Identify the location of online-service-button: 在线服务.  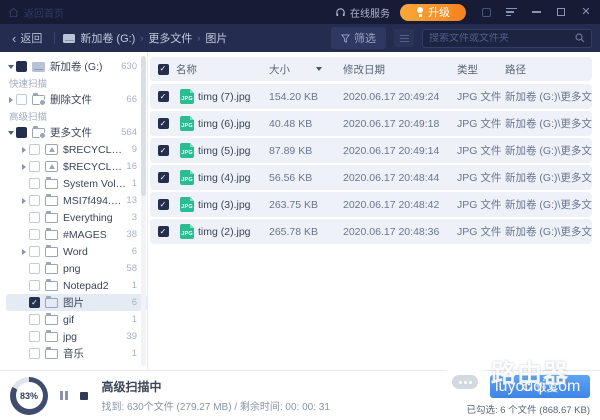
(362, 12).